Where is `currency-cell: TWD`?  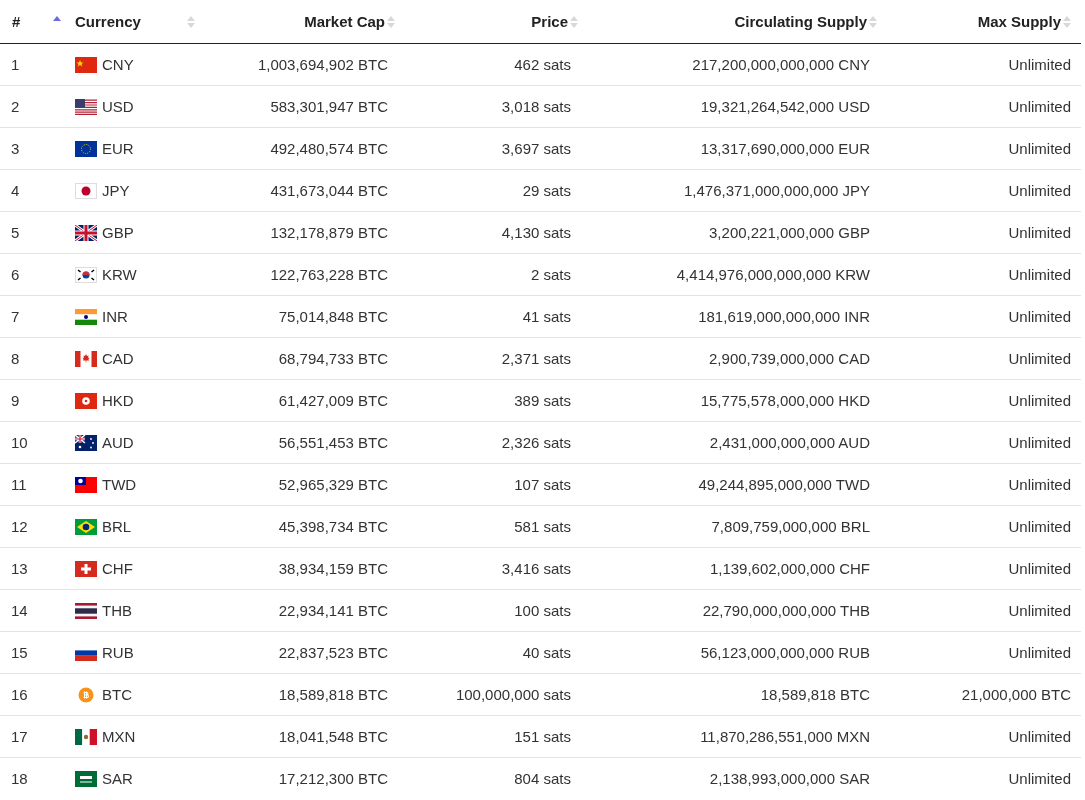 currency-cell: TWD is located at coordinates (119, 484).